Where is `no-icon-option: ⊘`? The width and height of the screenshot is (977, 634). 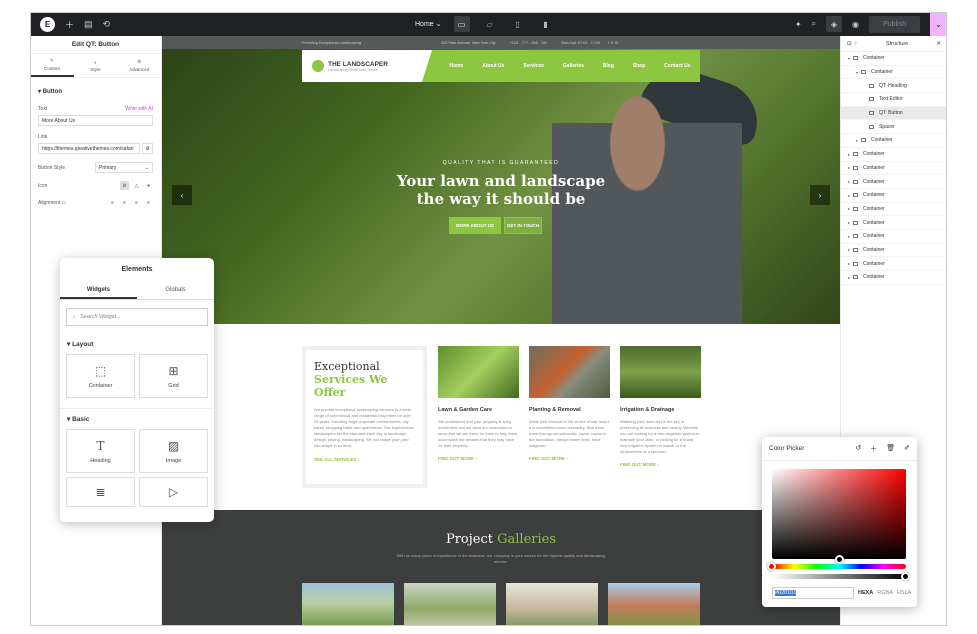 no-icon-option: ⊘ is located at coordinates (124, 185).